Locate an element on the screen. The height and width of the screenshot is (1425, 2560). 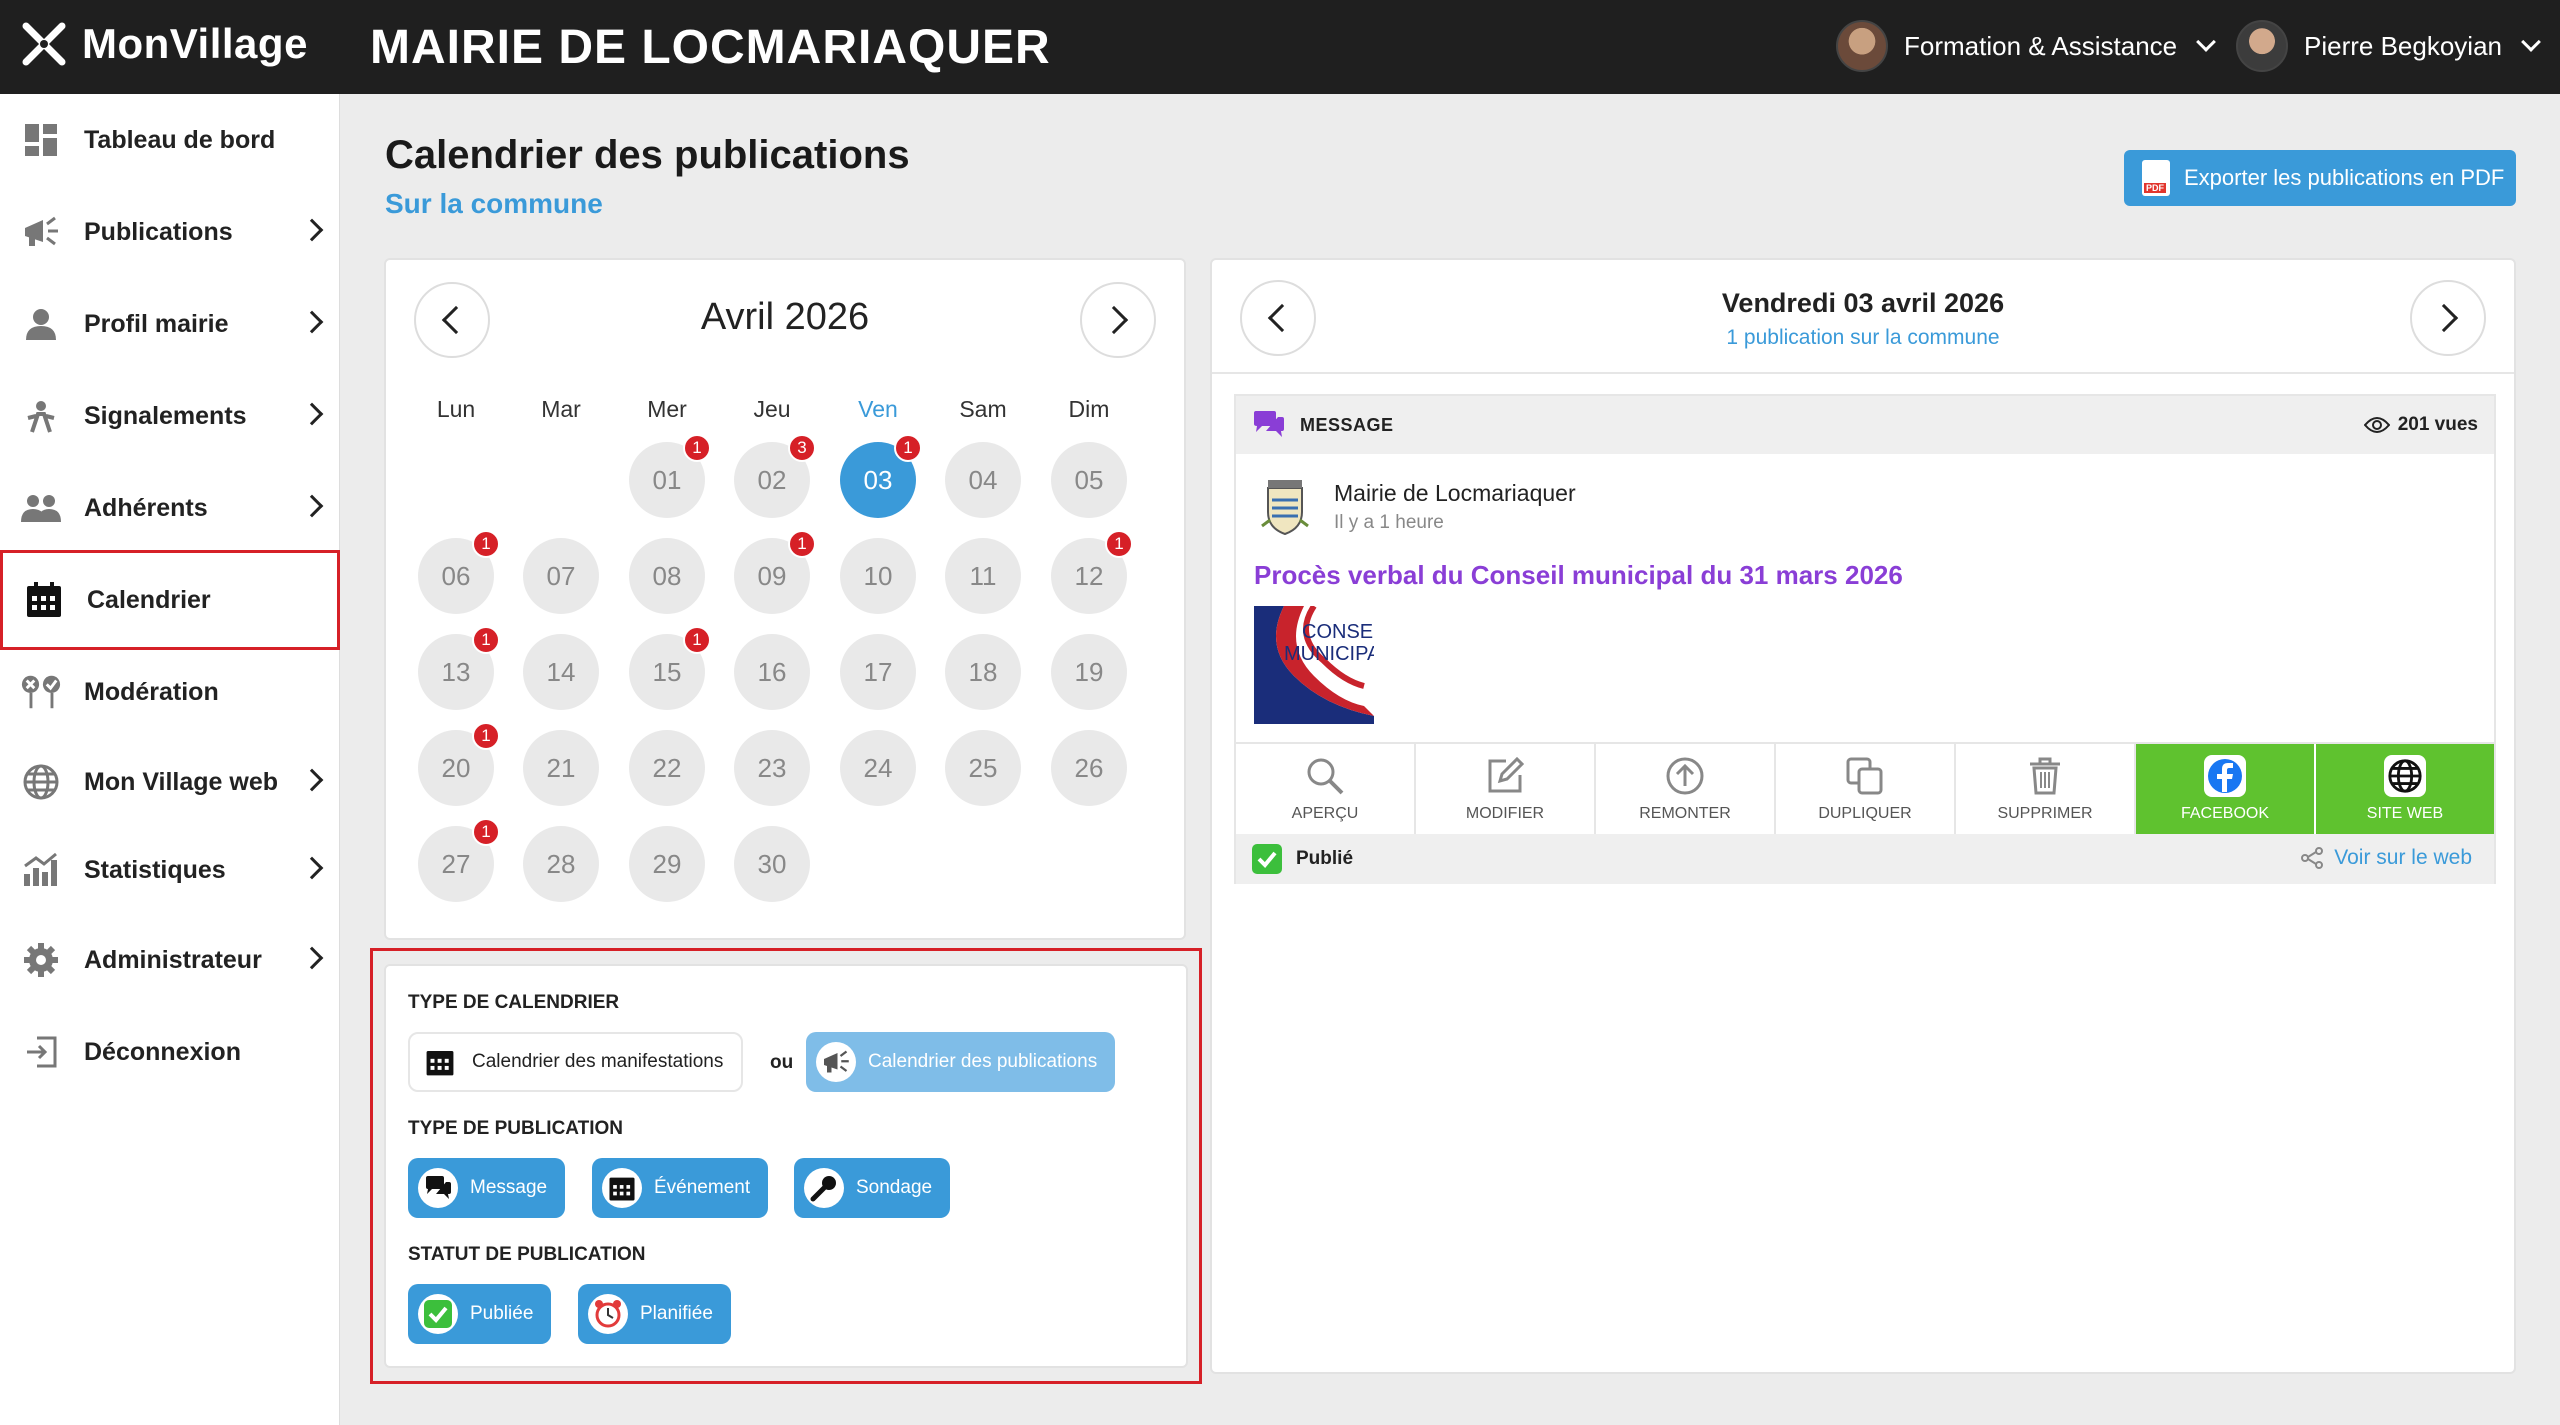
next-day-button is located at coordinates (2448, 318).